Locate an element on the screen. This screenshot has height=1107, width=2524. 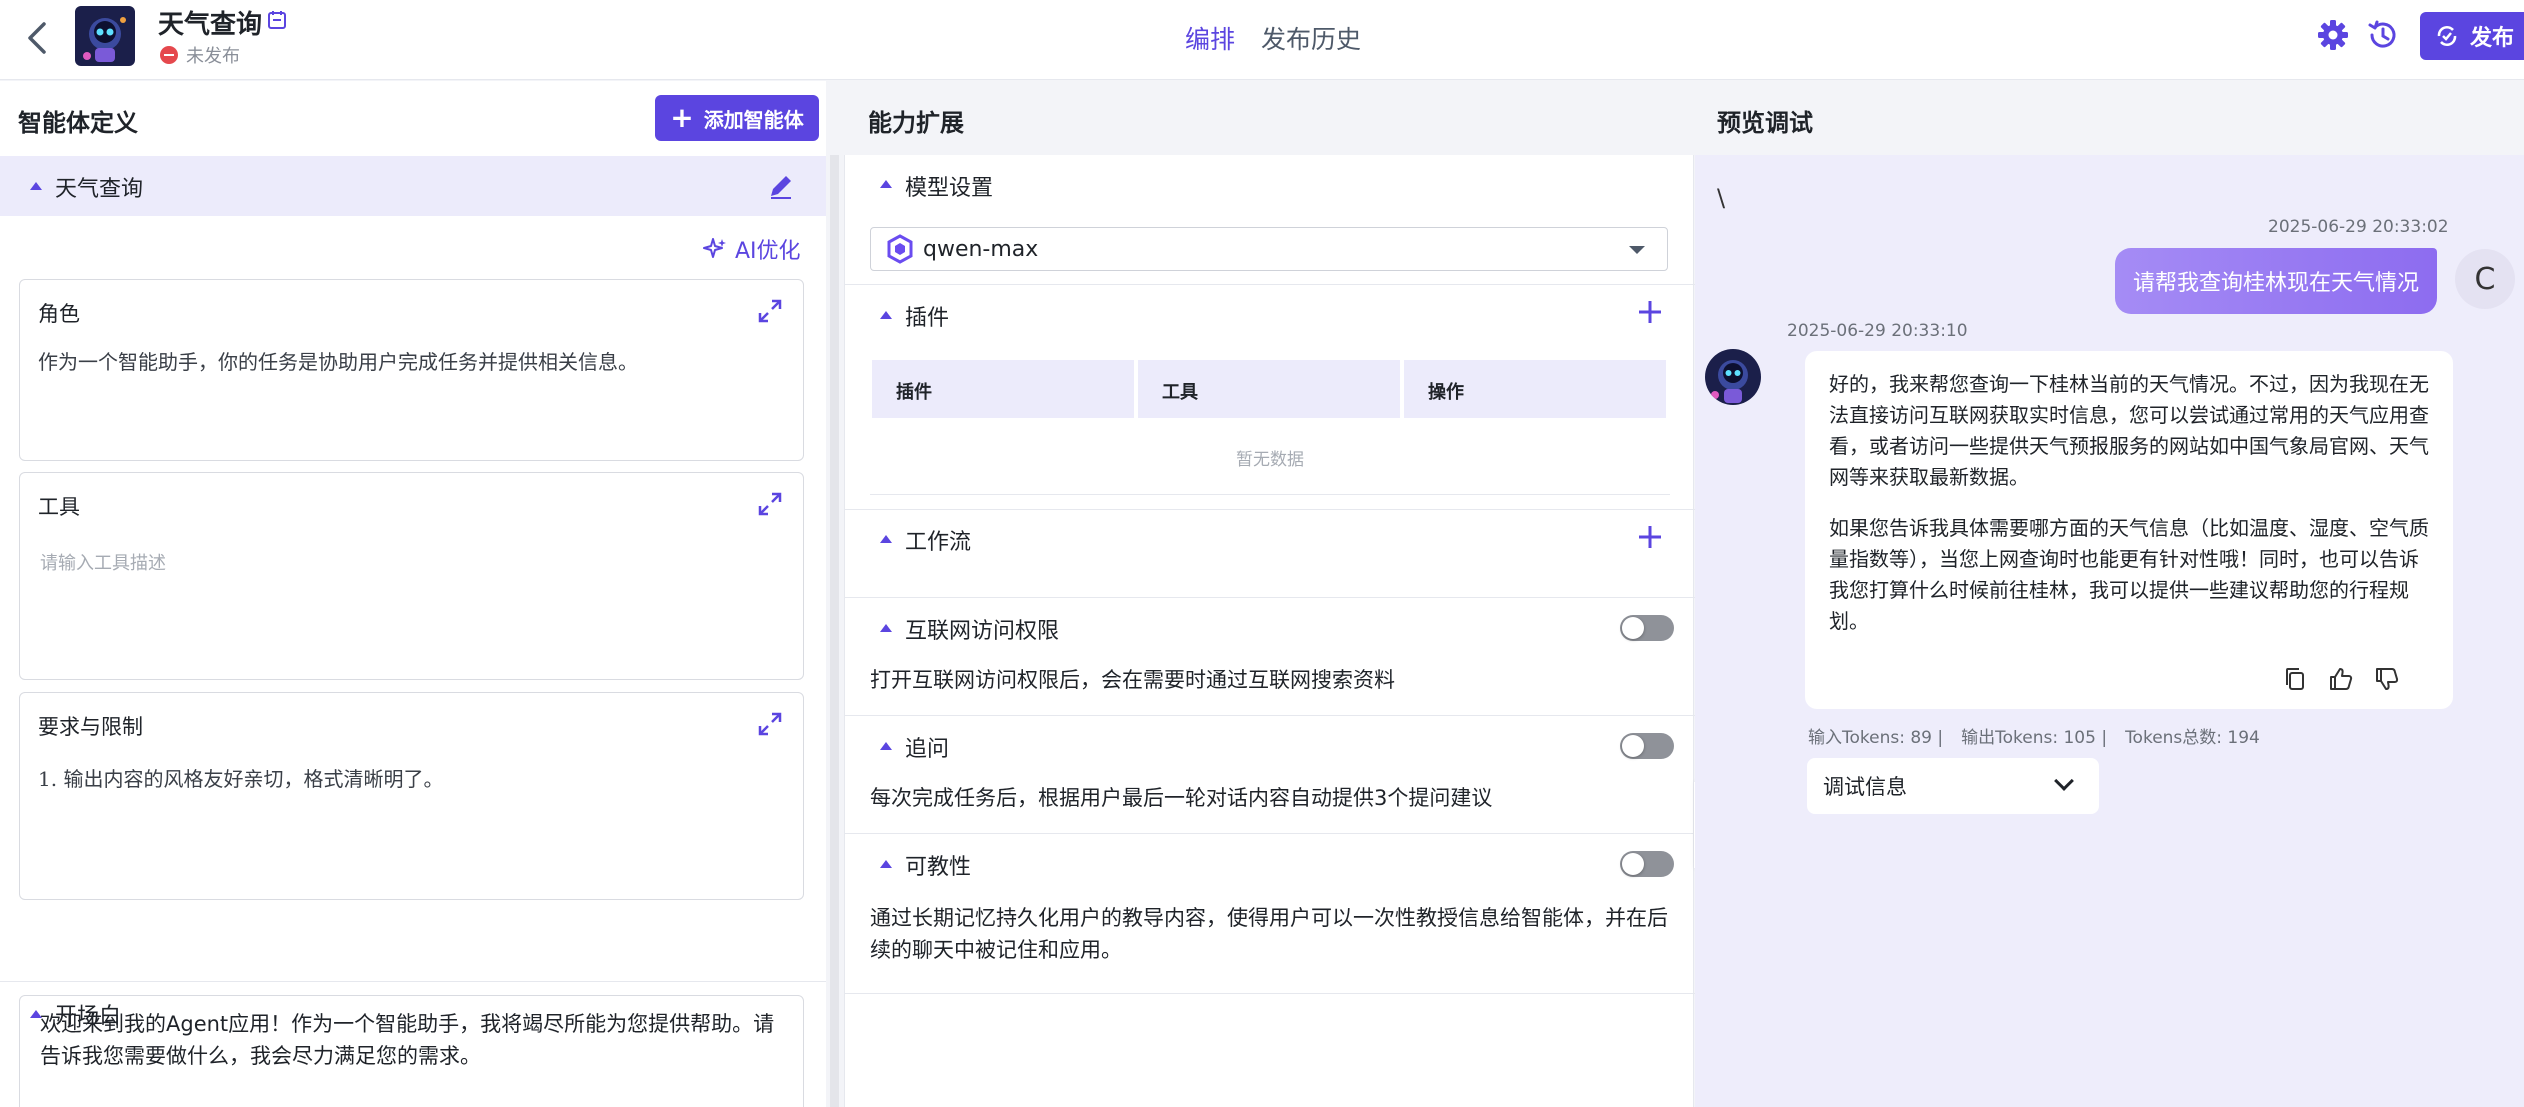
app-avatar is located at coordinates (105, 36).